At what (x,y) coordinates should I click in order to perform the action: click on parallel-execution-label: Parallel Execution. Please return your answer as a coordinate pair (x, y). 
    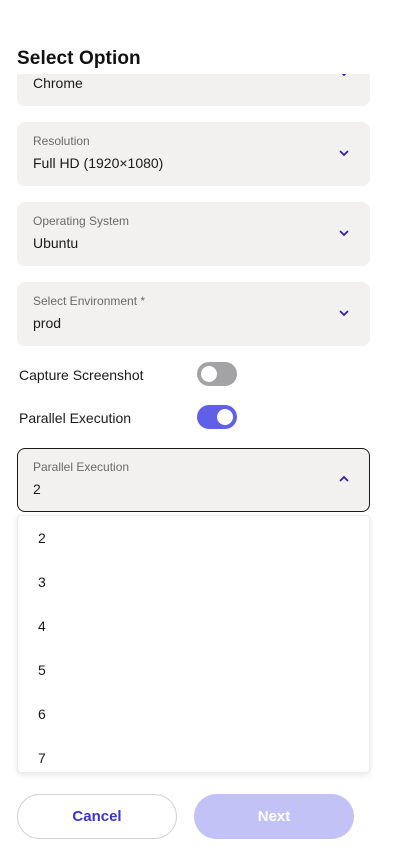
    Looking at the image, I should click on (75, 418).